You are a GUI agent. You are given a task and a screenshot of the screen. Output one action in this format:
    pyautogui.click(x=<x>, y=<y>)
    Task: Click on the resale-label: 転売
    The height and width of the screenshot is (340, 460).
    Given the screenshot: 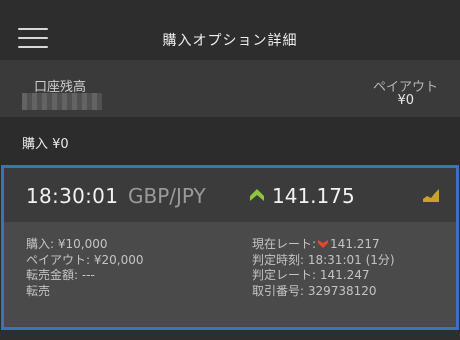 What is the action you would take?
    pyautogui.click(x=38, y=290)
    